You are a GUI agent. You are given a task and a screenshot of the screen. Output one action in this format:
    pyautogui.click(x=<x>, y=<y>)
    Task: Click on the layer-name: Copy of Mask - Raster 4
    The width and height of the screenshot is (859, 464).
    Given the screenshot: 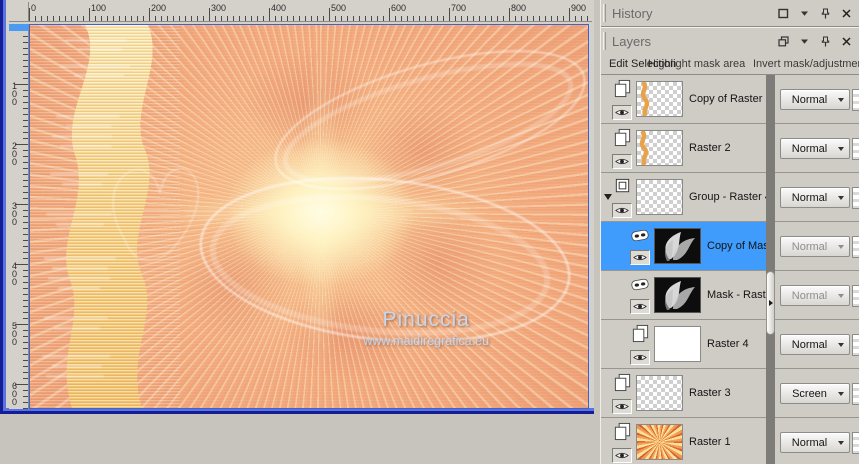 What is the action you would take?
    pyautogui.click(x=736, y=246)
    